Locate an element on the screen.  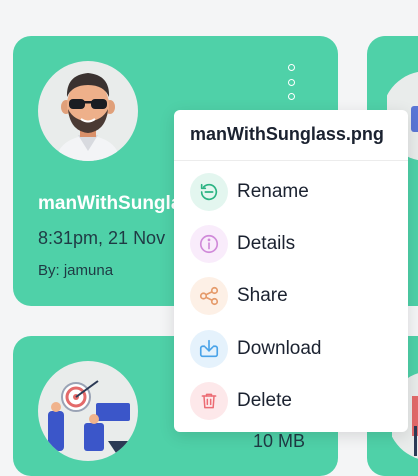
menu-filename: manWithSunglass.png is located at coordinates (287, 134).